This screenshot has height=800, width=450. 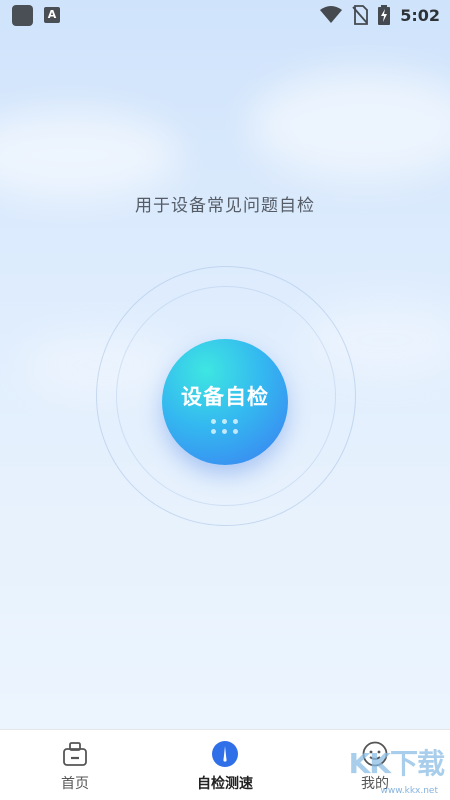 I want to click on tab-home-label: 首页, so click(x=75, y=784).